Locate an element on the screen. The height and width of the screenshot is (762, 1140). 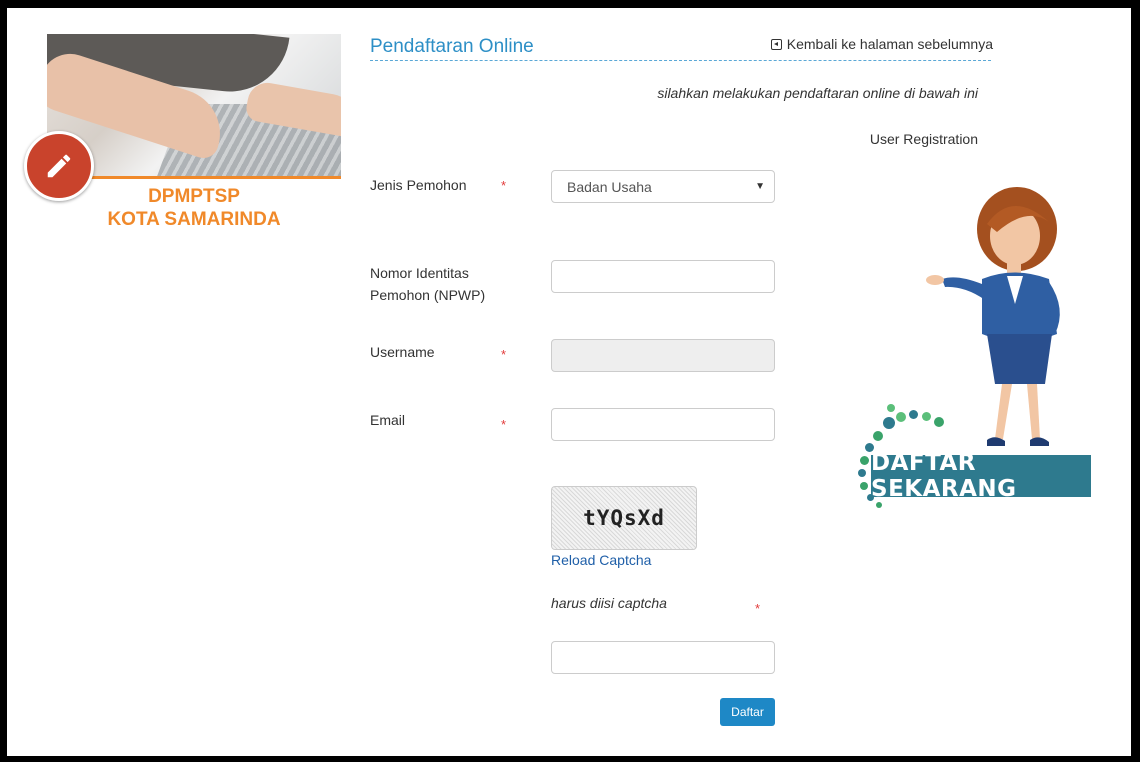
npwp-input is located at coordinates (663, 276).